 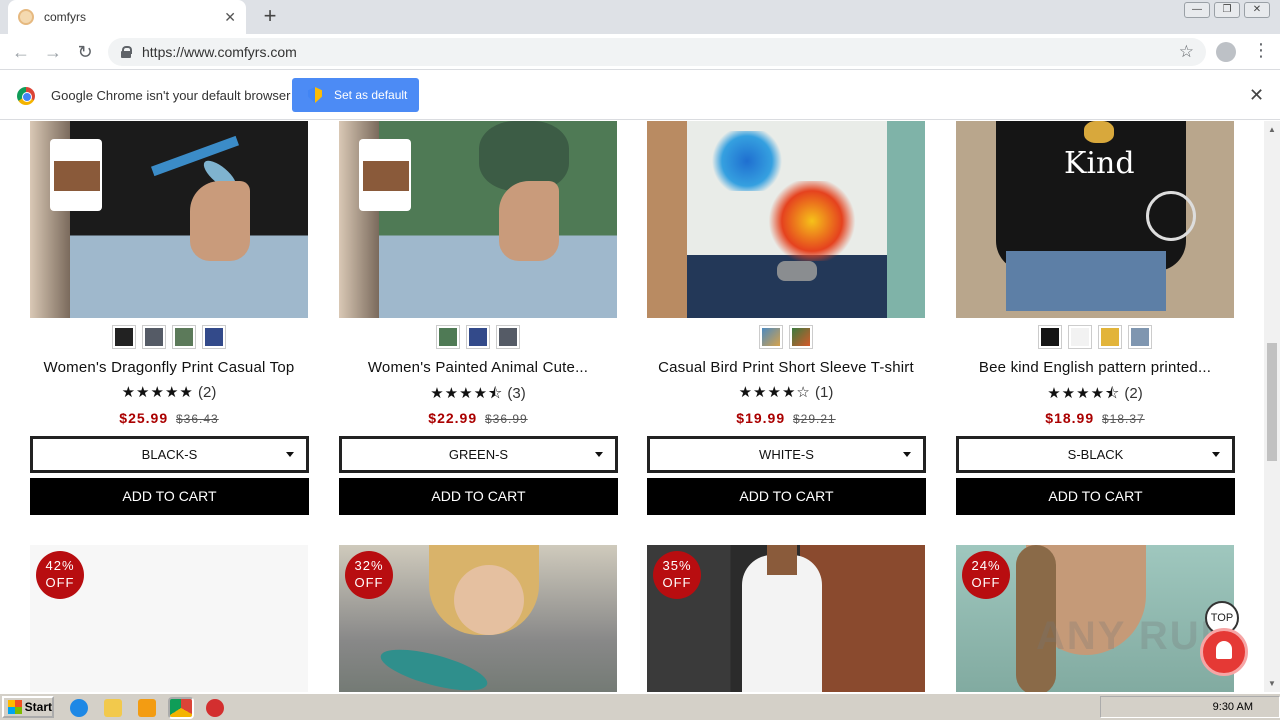 I want to click on product-prices: $19.99 $29.21, so click(x=786, y=418).